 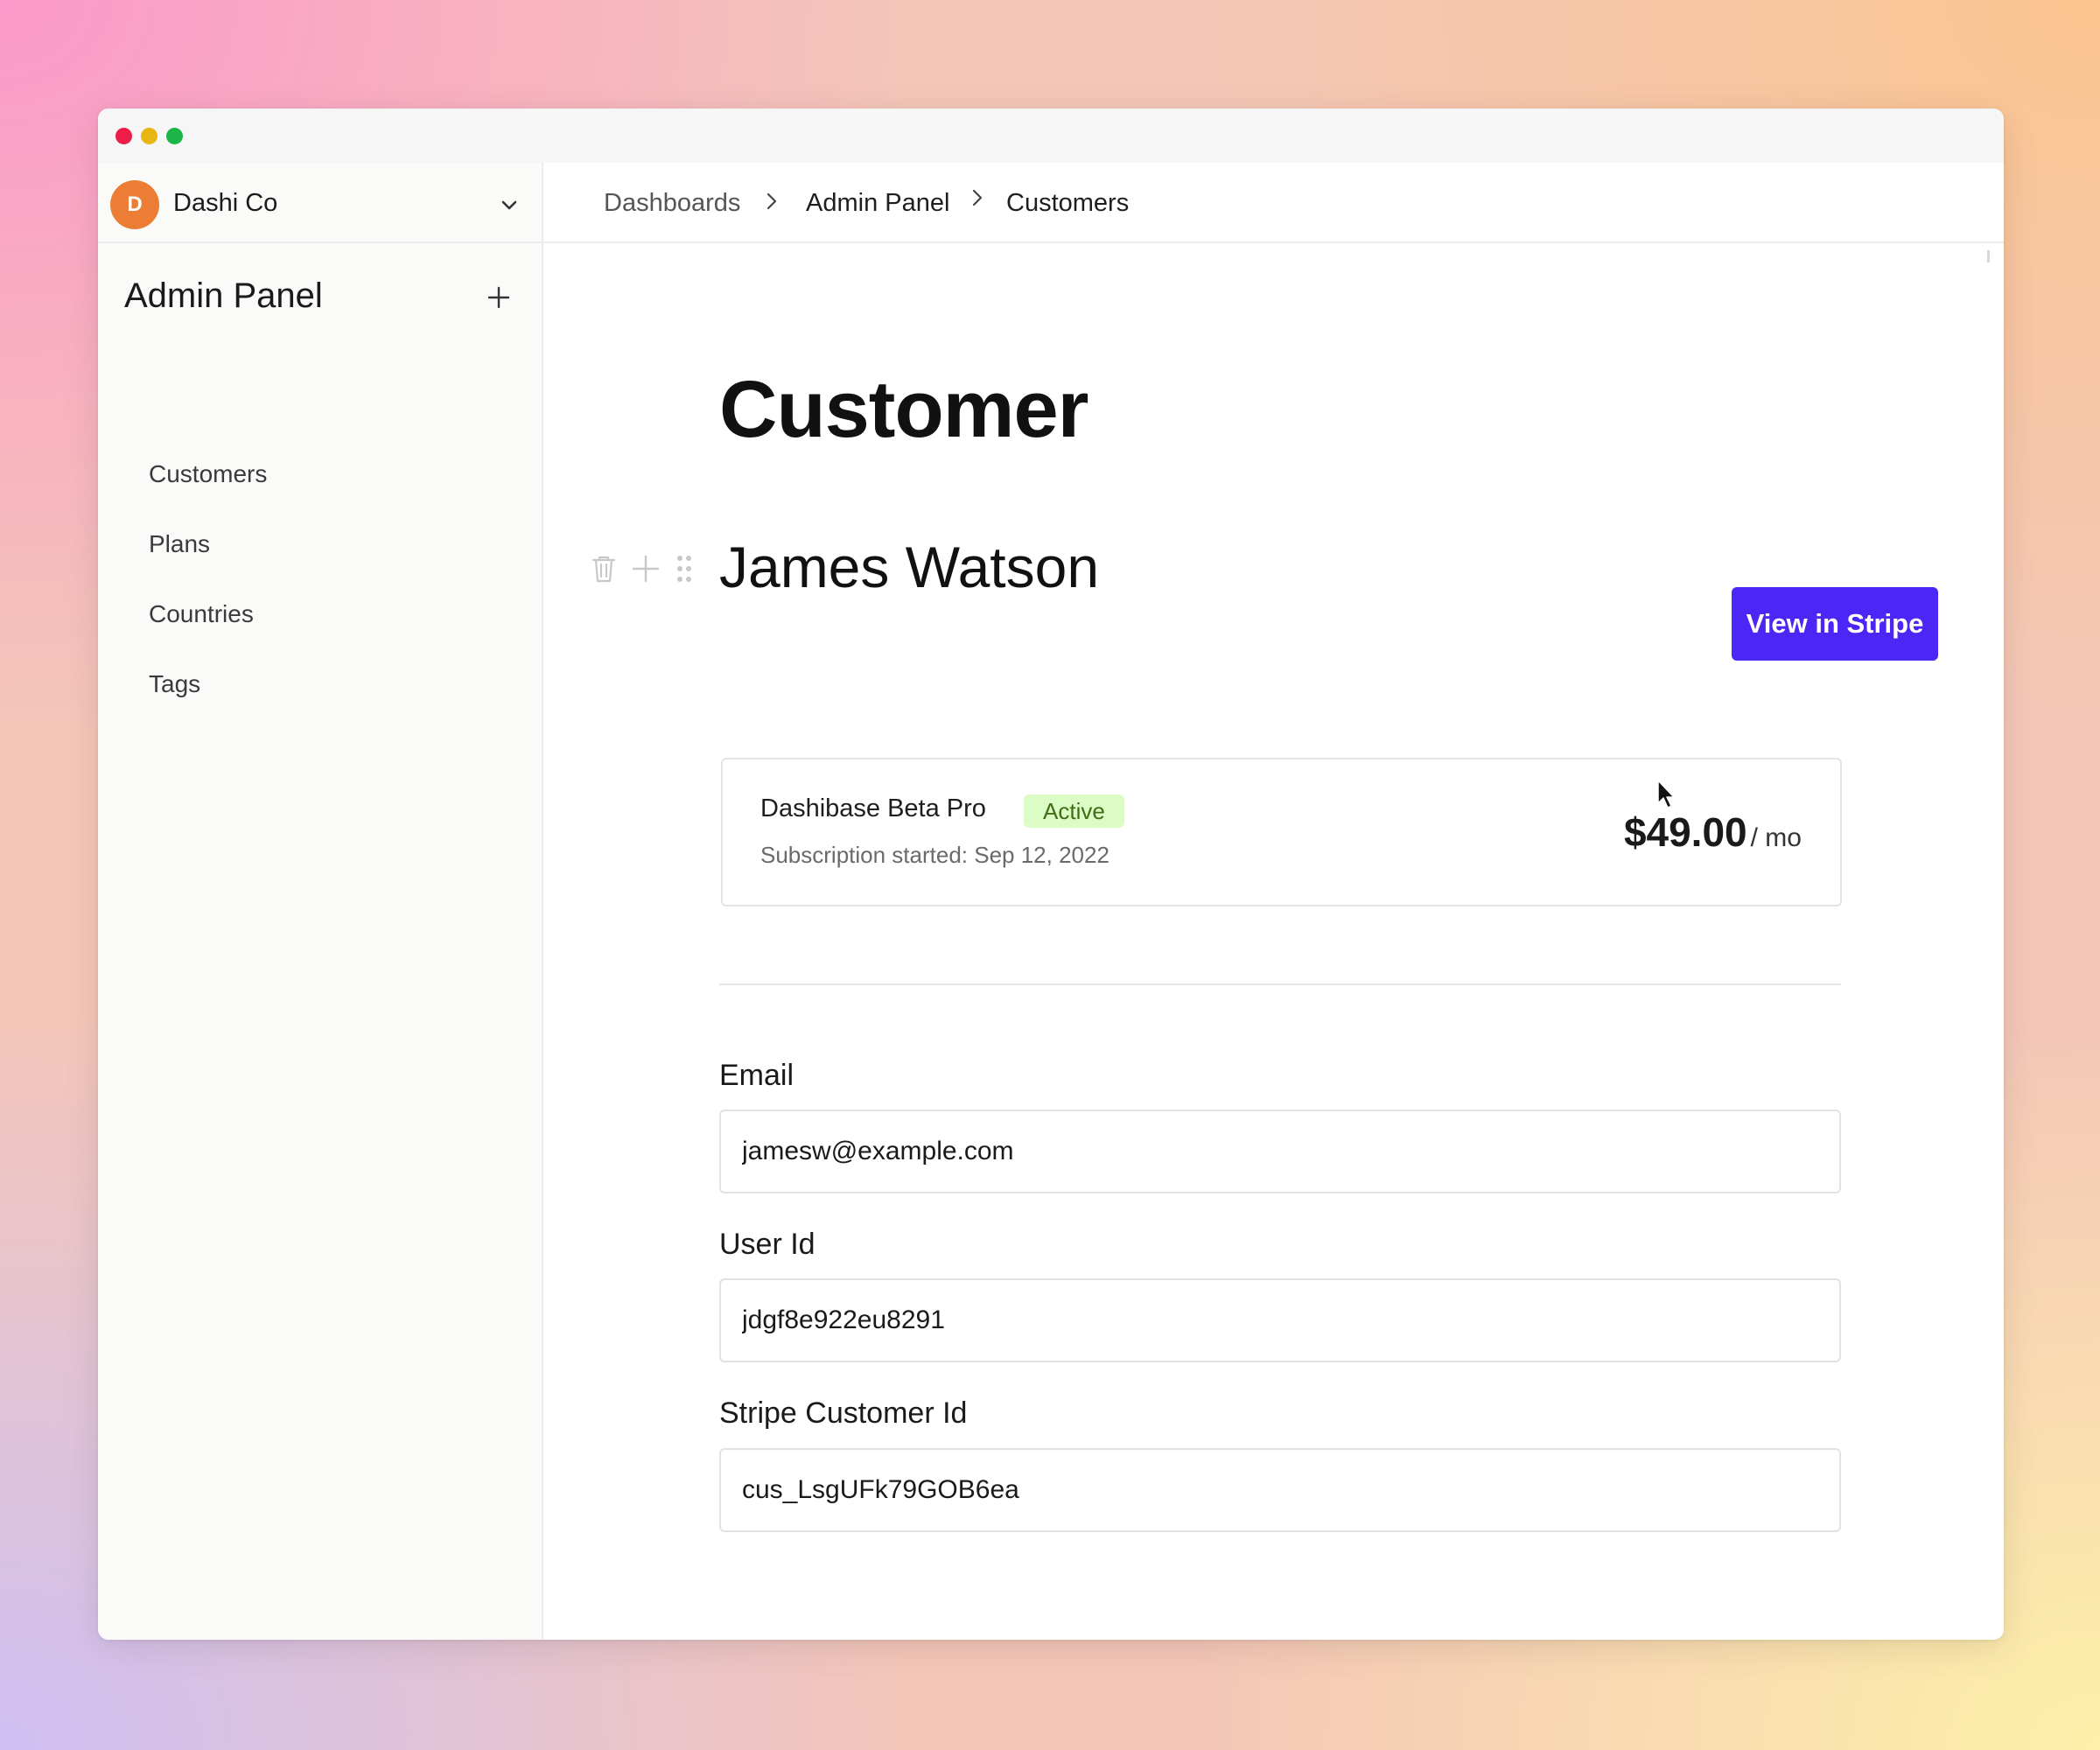 I want to click on title-bar, so click(x=1051, y=135).